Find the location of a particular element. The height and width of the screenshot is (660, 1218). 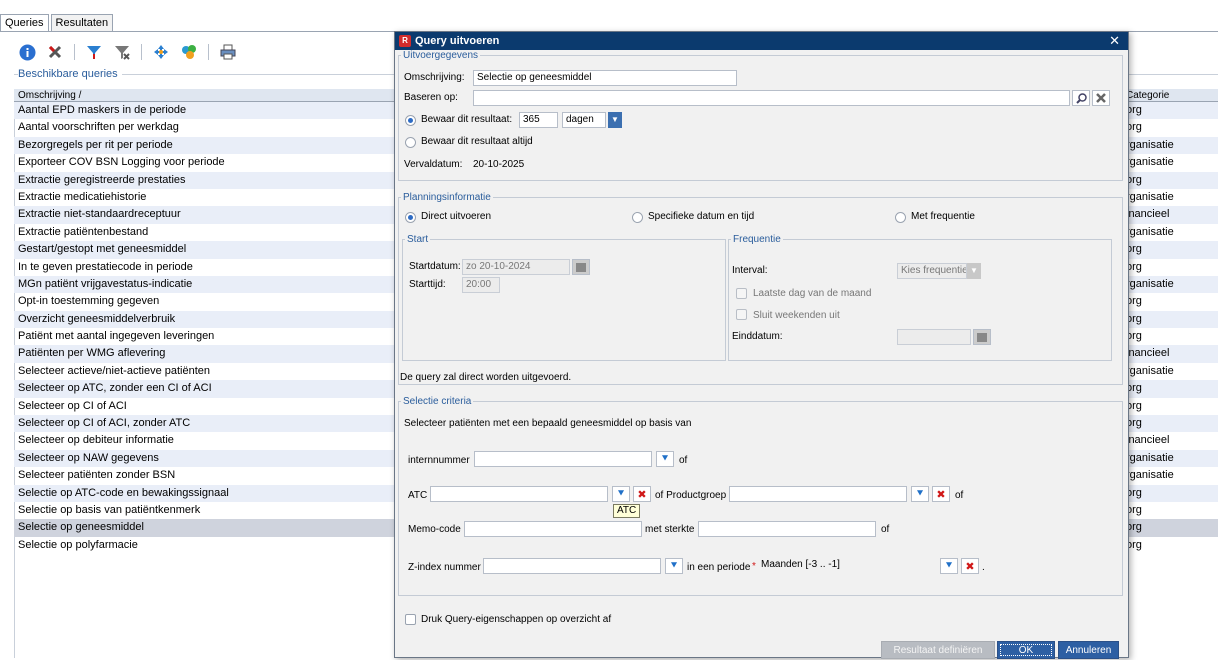

table-row: Patiënten per WMG aflevering is located at coordinates (206, 354).